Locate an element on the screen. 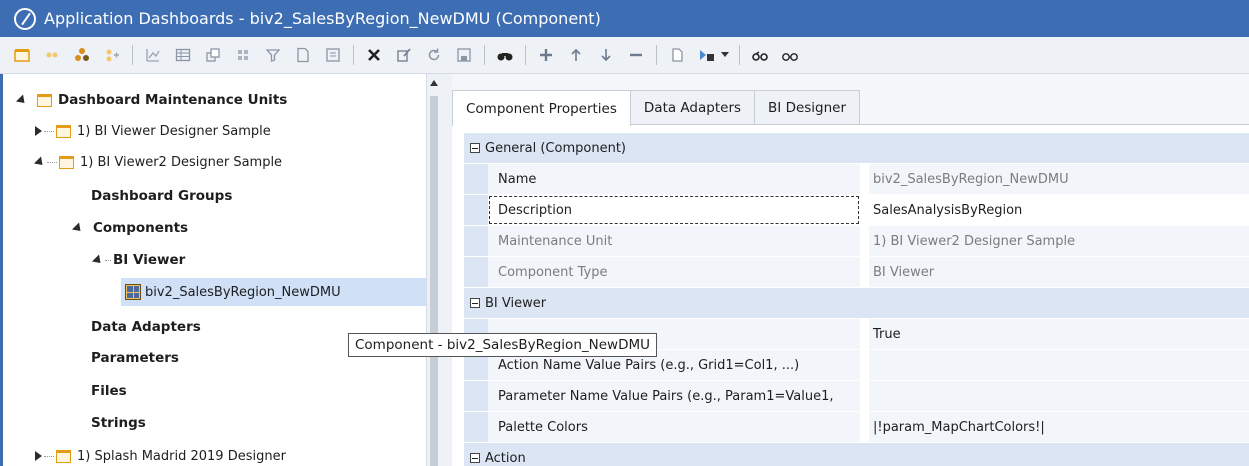 The width and height of the screenshot is (1249, 466). funnel-icon is located at coordinates (273, 55).